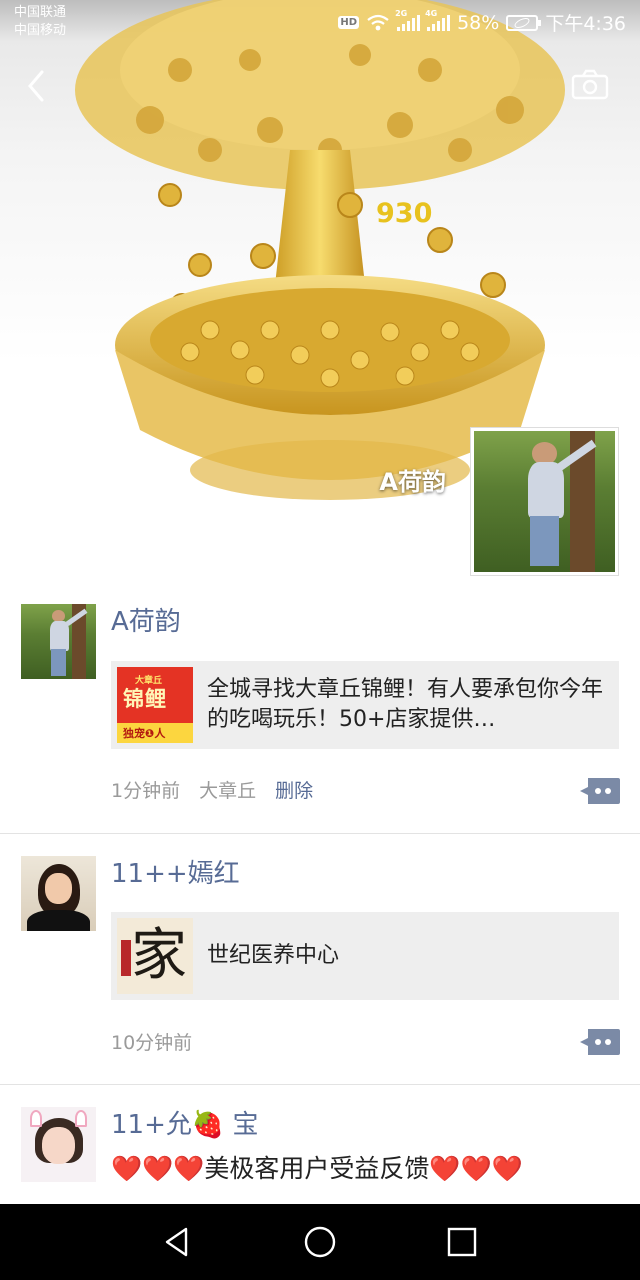 The image size is (640, 1280). I want to click on signal-4g-label: 4G, so click(431, 13).